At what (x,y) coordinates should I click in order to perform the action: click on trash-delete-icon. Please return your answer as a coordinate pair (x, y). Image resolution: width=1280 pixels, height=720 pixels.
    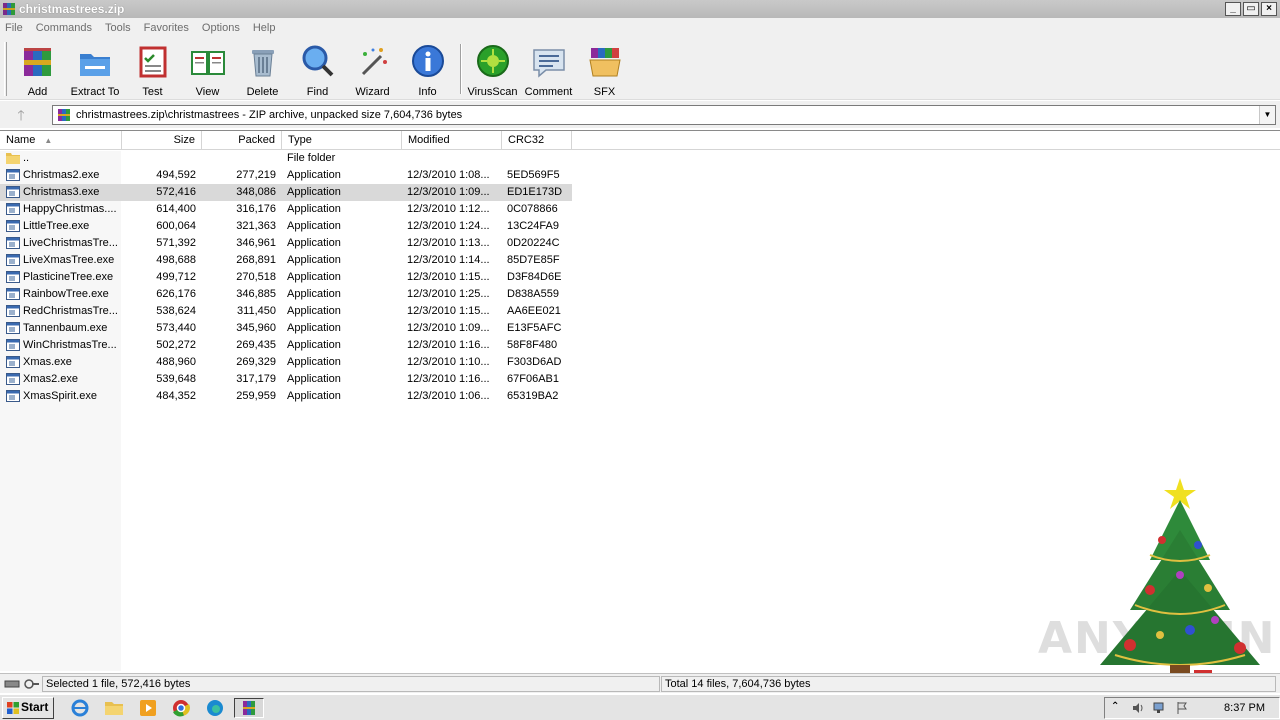
    Looking at the image, I should click on (262, 63).